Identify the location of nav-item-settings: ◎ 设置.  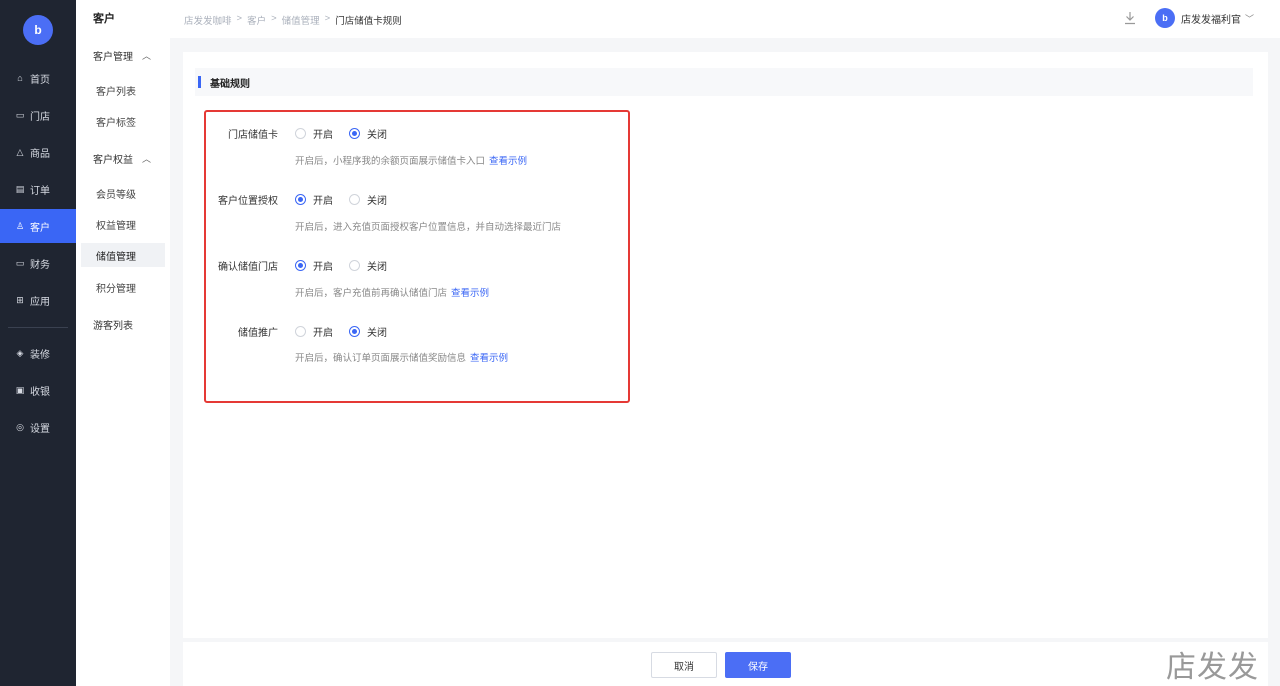
(38, 427).